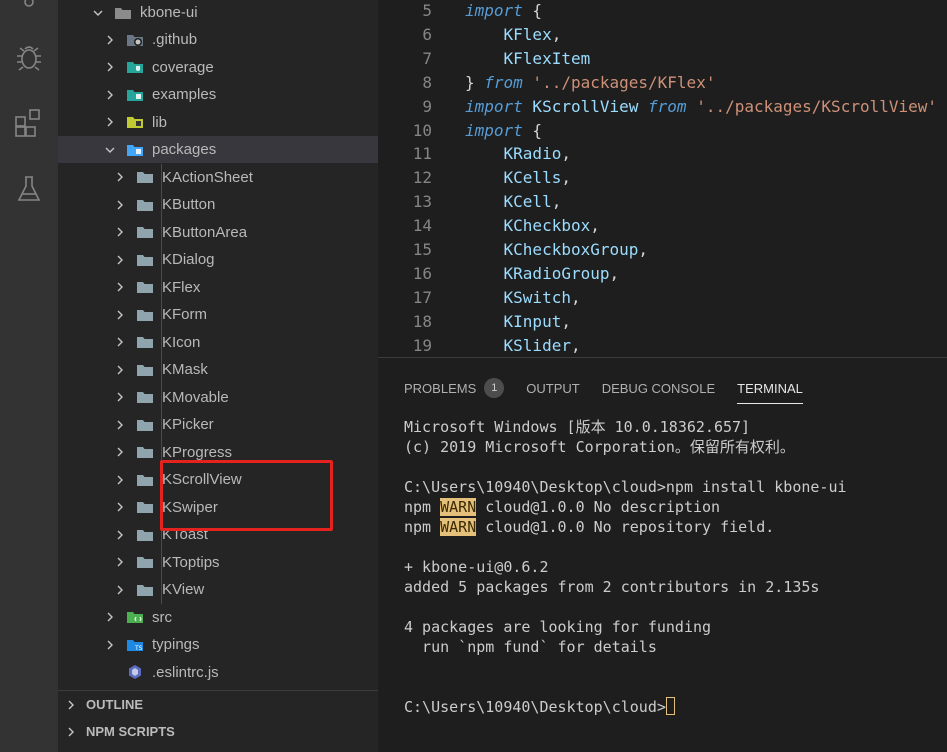 The image size is (947, 752). Describe the element at coordinates (169, 12) in the screenshot. I see `tree-label: kbone-ui` at that location.